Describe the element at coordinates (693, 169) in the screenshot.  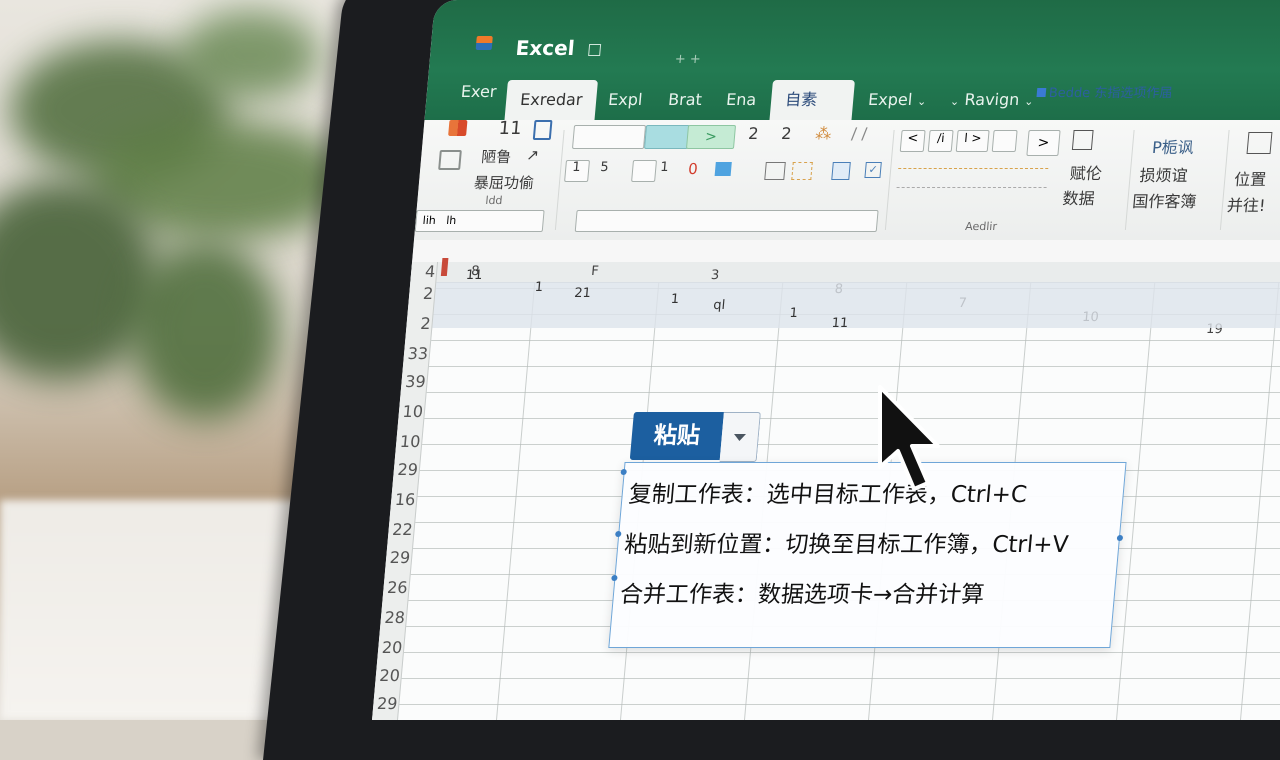
I see `cell-0-value: 0` at that location.